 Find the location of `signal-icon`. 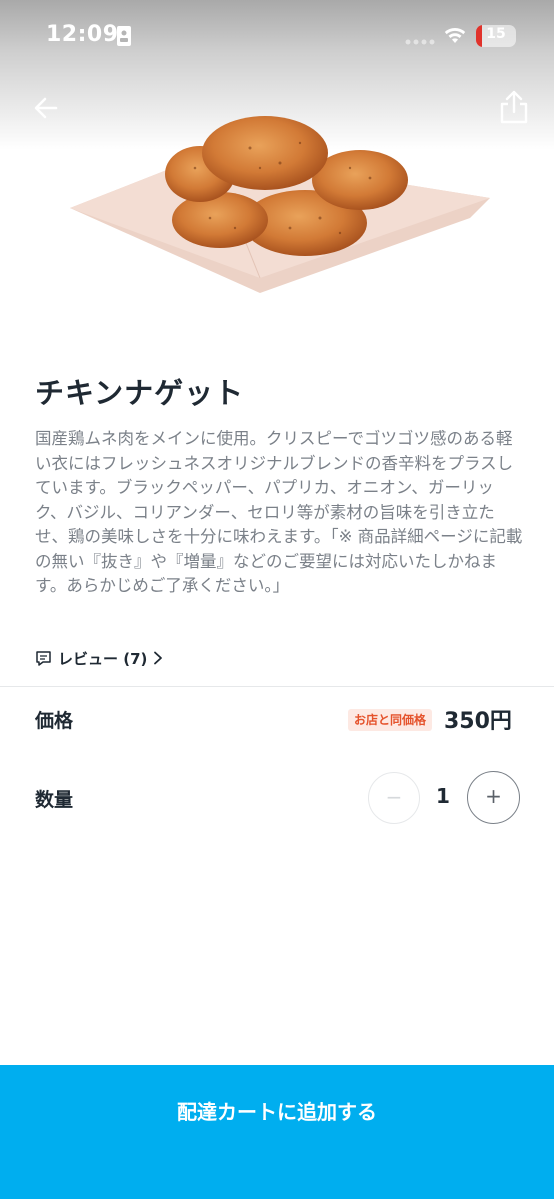

signal-icon is located at coordinates (420, 42).